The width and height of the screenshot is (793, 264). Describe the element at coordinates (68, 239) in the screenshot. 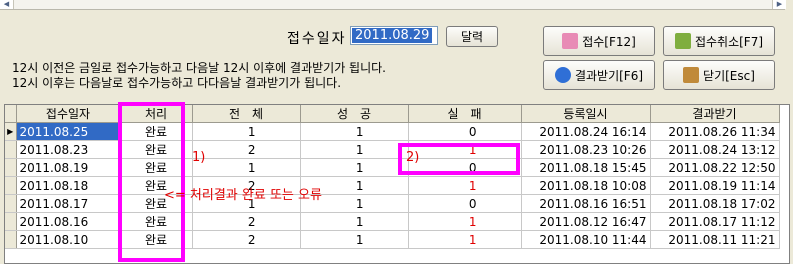

I see `cell-date: 2011.08.10` at that location.